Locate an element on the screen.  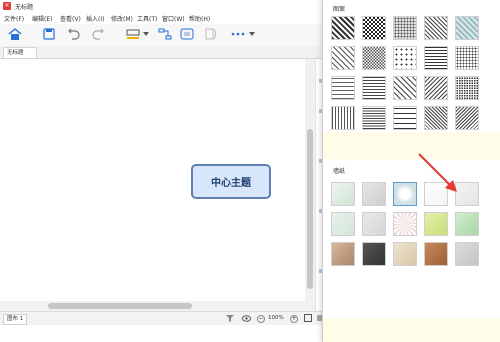
zoom-in-button: + is located at coordinates (294, 319).